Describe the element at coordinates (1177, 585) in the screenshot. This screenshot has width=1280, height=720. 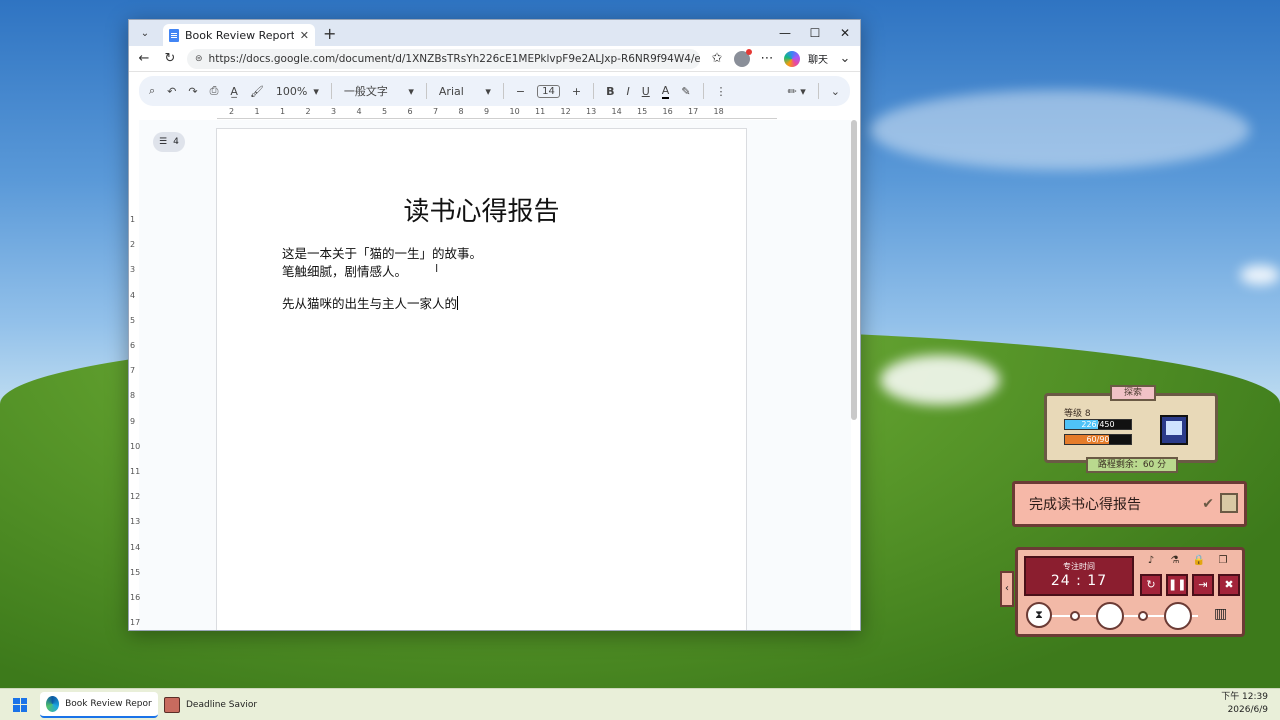
I see `pause-button: ❚❚` at that location.